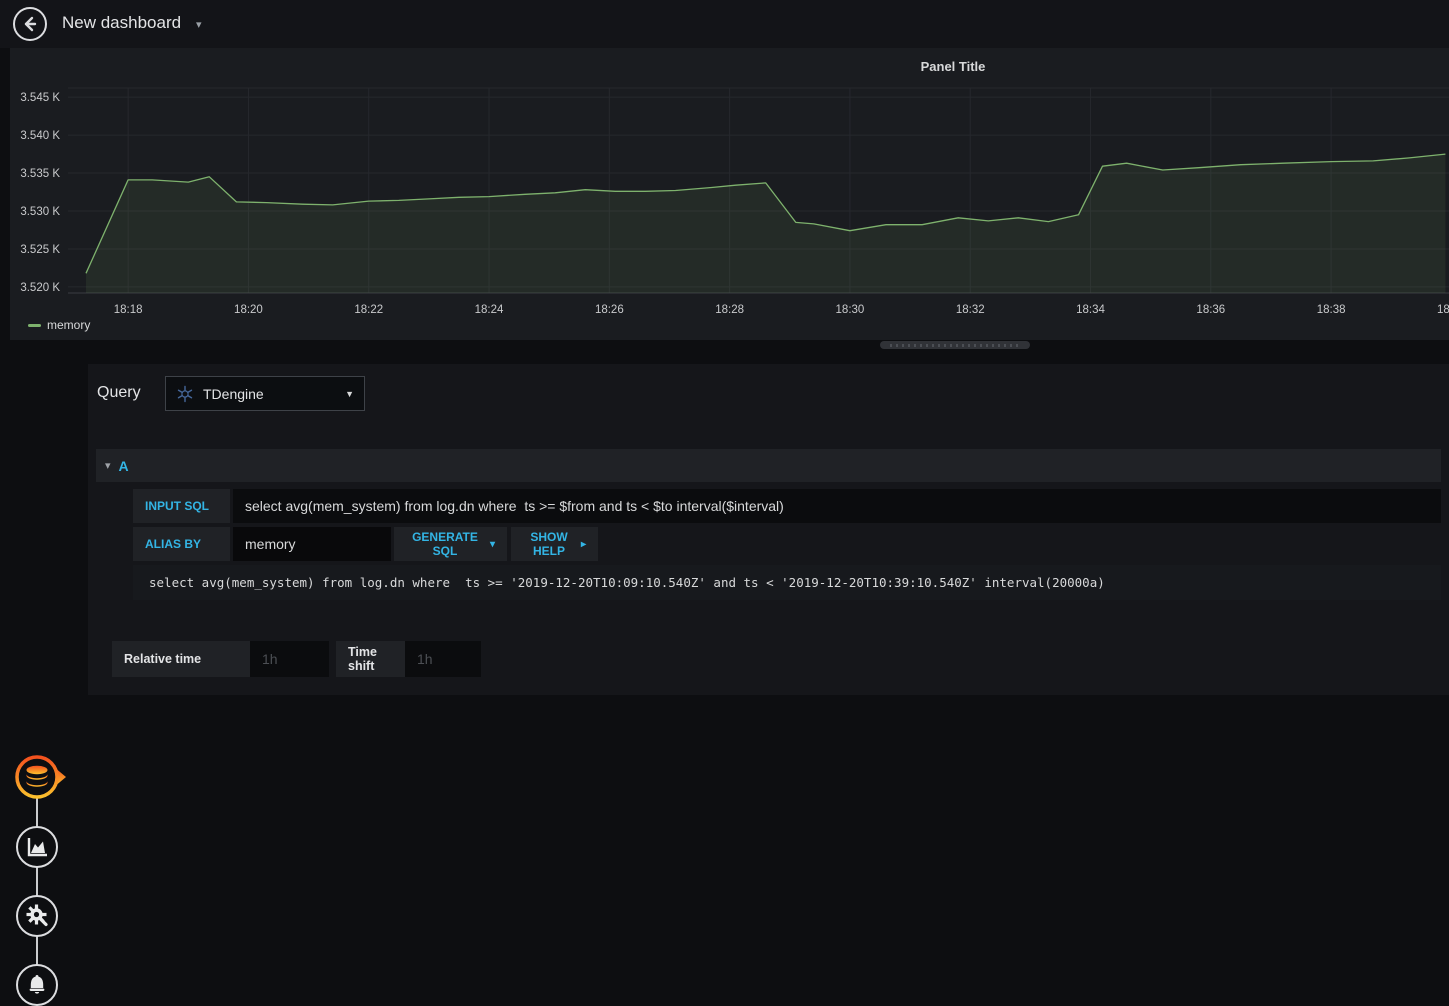 This screenshot has height=1006, width=1449. What do you see at coordinates (850, 310) in the screenshot?
I see `svg-text: 18:30` at bounding box center [850, 310].